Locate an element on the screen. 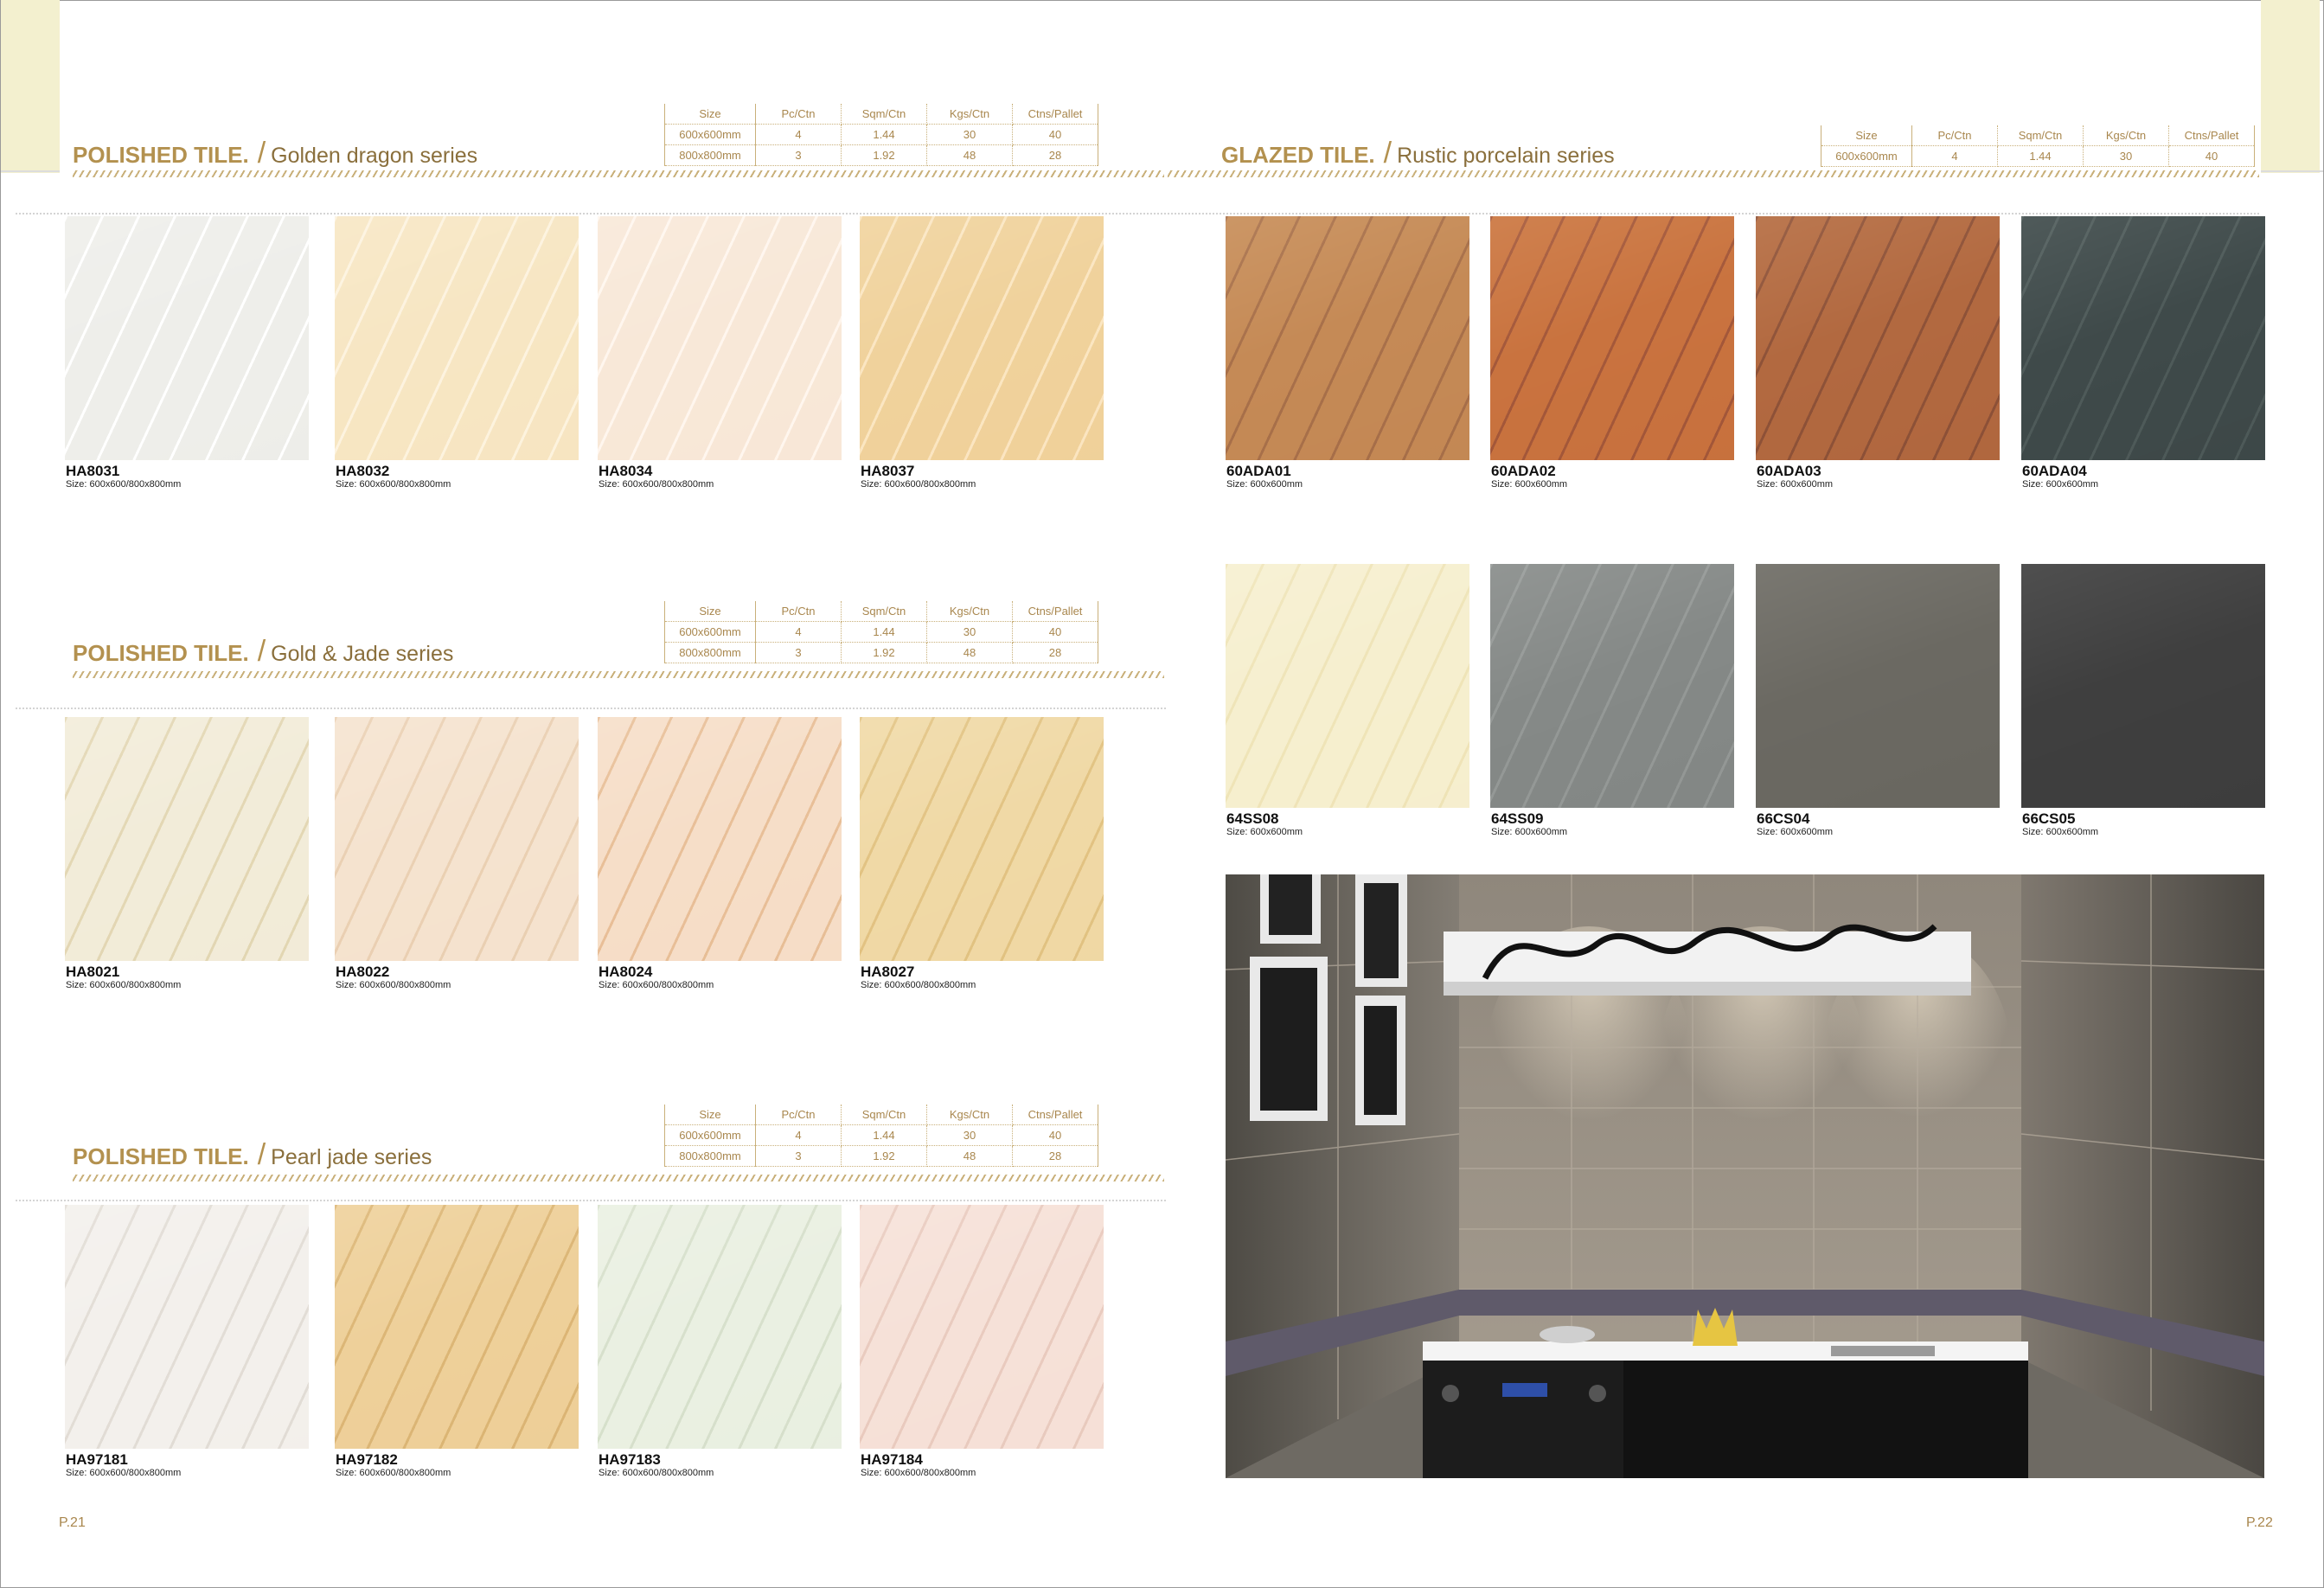 The image size is (2324, 1588). tile-code: 60ADA01 is located at coordinates (1258, 471).